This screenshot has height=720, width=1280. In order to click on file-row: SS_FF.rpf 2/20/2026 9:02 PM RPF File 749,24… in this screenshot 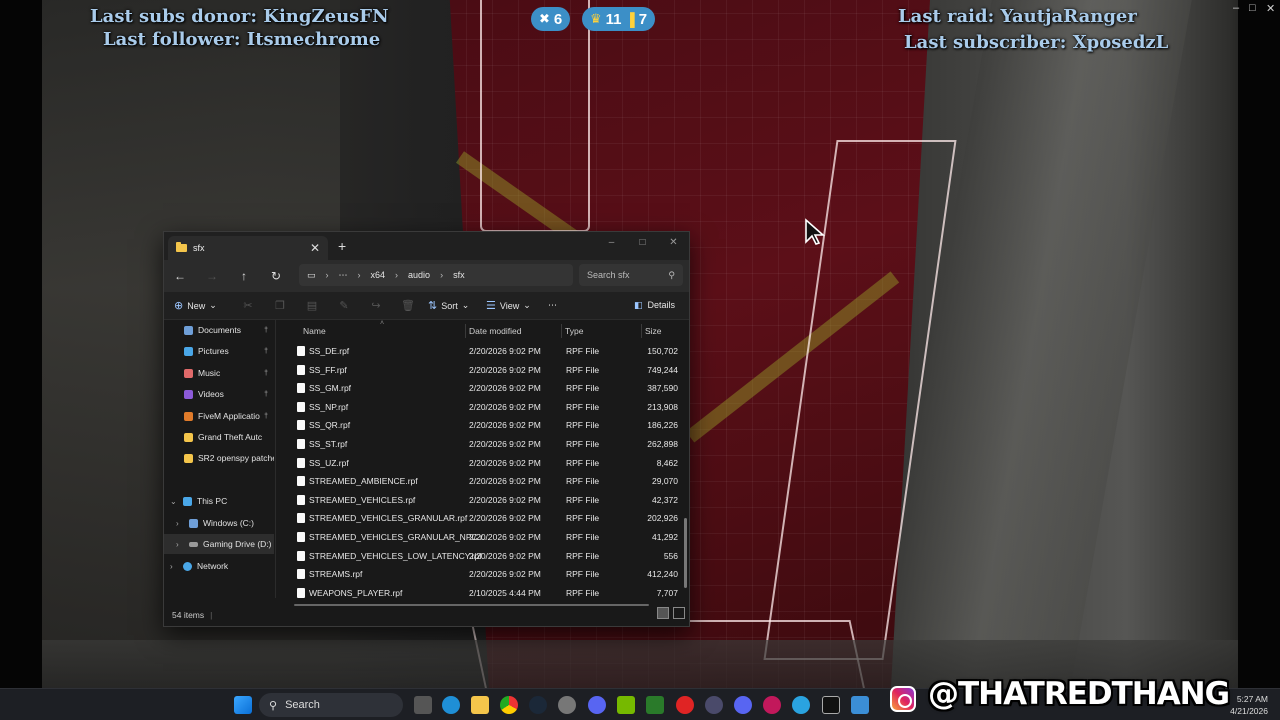, I will do `click(484, 370)`.